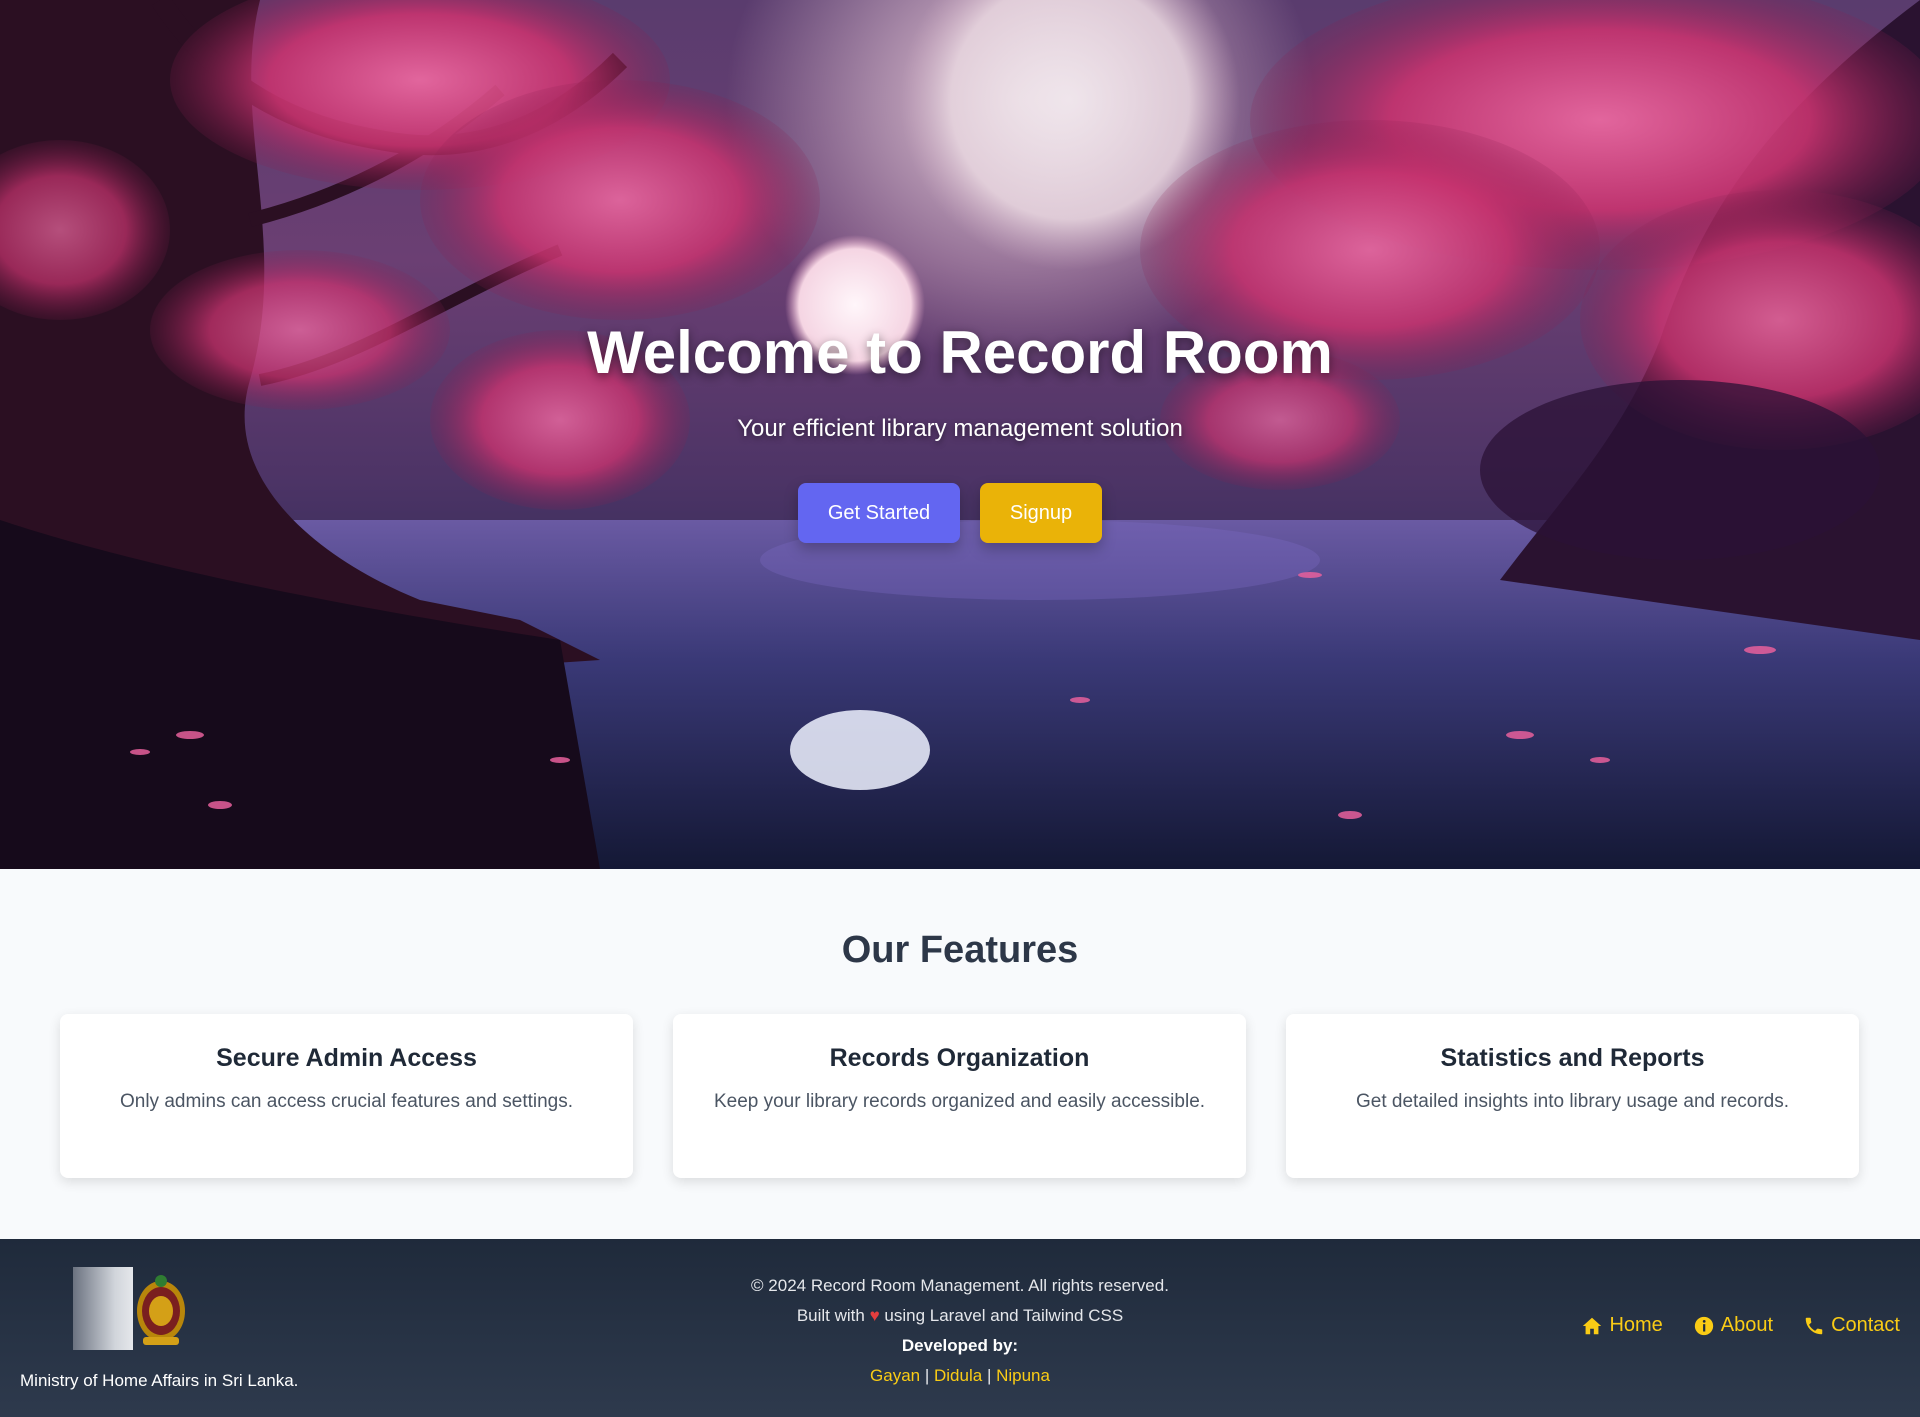  I want to click on hero-buttons: Get Started Signup, so click(960, 513).